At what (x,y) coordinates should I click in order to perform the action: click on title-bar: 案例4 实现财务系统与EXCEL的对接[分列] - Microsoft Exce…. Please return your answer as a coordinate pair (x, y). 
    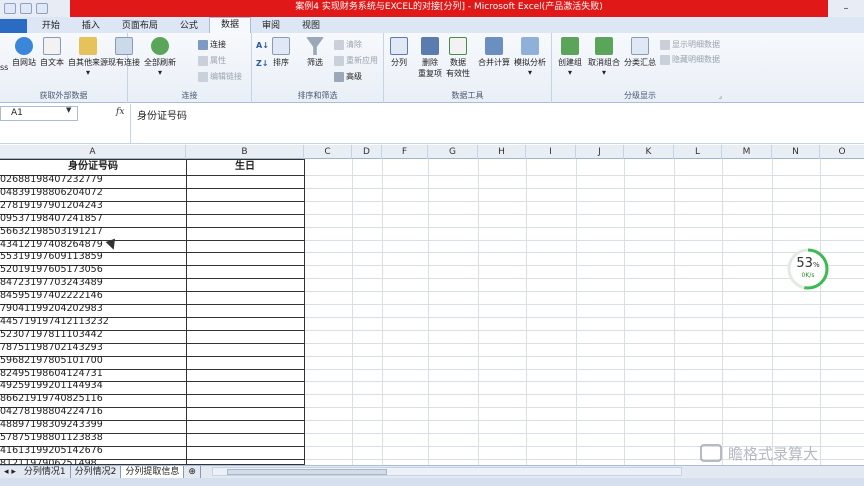
    Looking at the image, I should click on (432, 8).